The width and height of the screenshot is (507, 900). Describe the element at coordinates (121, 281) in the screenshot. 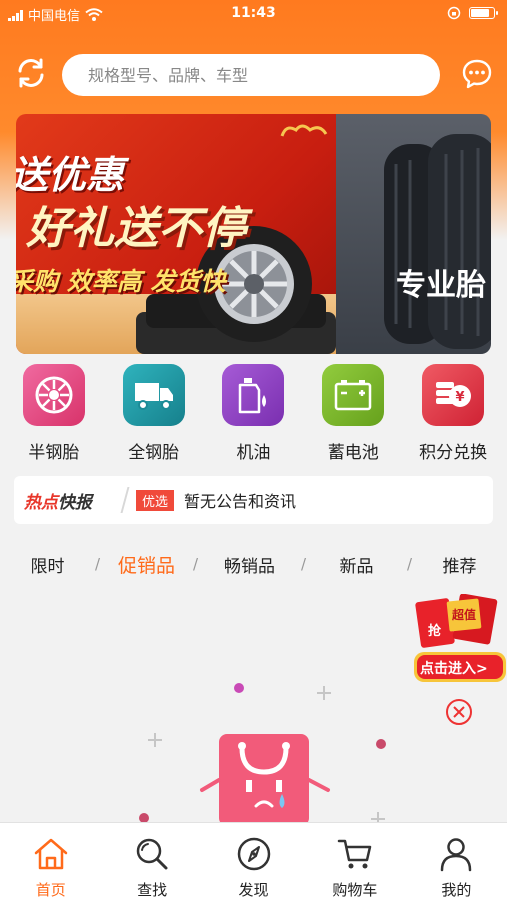

I see `banner-slogan: 采购 效率高 发货快` at that location.